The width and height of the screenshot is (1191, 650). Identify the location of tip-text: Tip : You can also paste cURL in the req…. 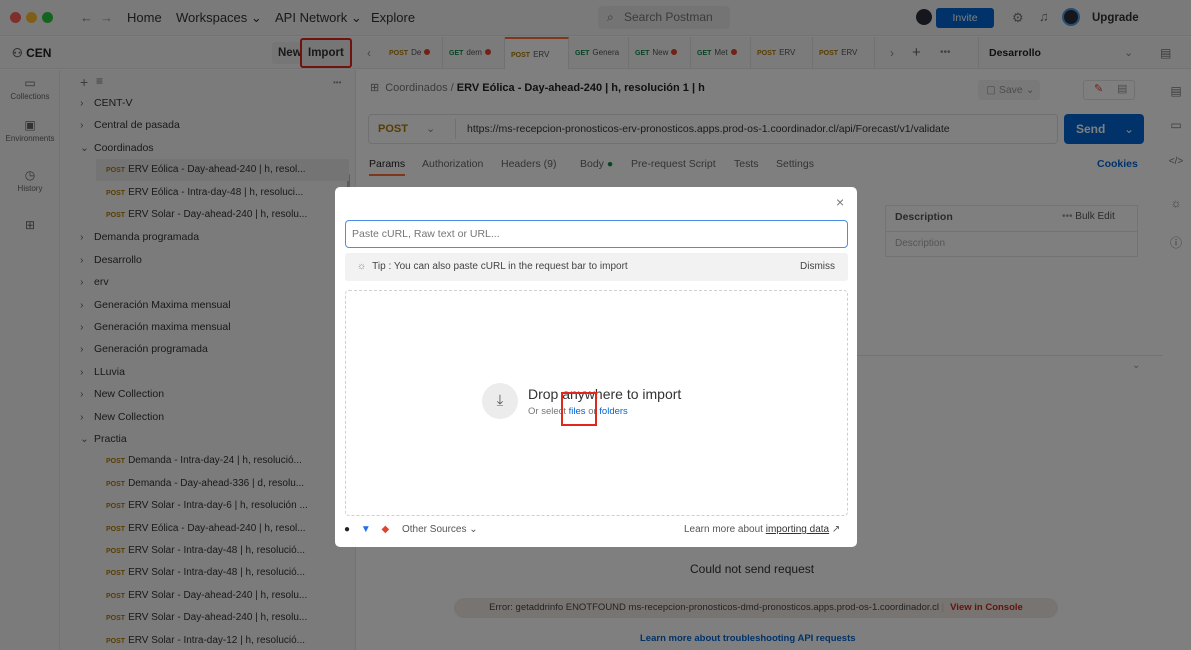
(500, 266).